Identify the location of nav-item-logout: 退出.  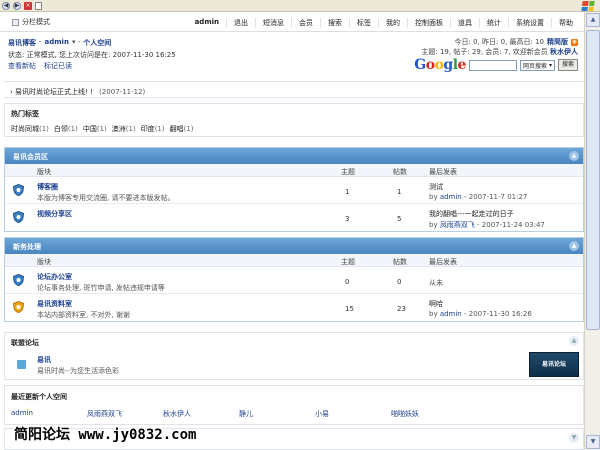
(240, 23).